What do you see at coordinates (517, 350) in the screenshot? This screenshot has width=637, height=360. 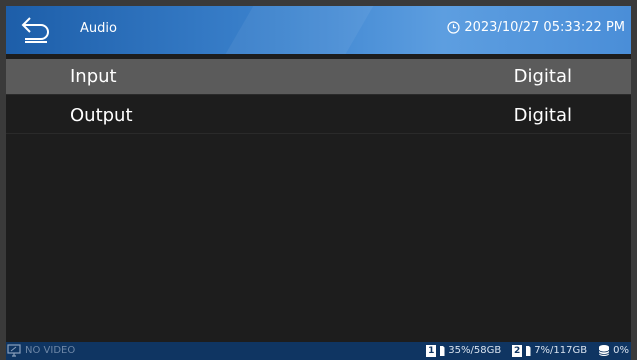 I see `storage2-index: 2` at bounding box center [517, 350].